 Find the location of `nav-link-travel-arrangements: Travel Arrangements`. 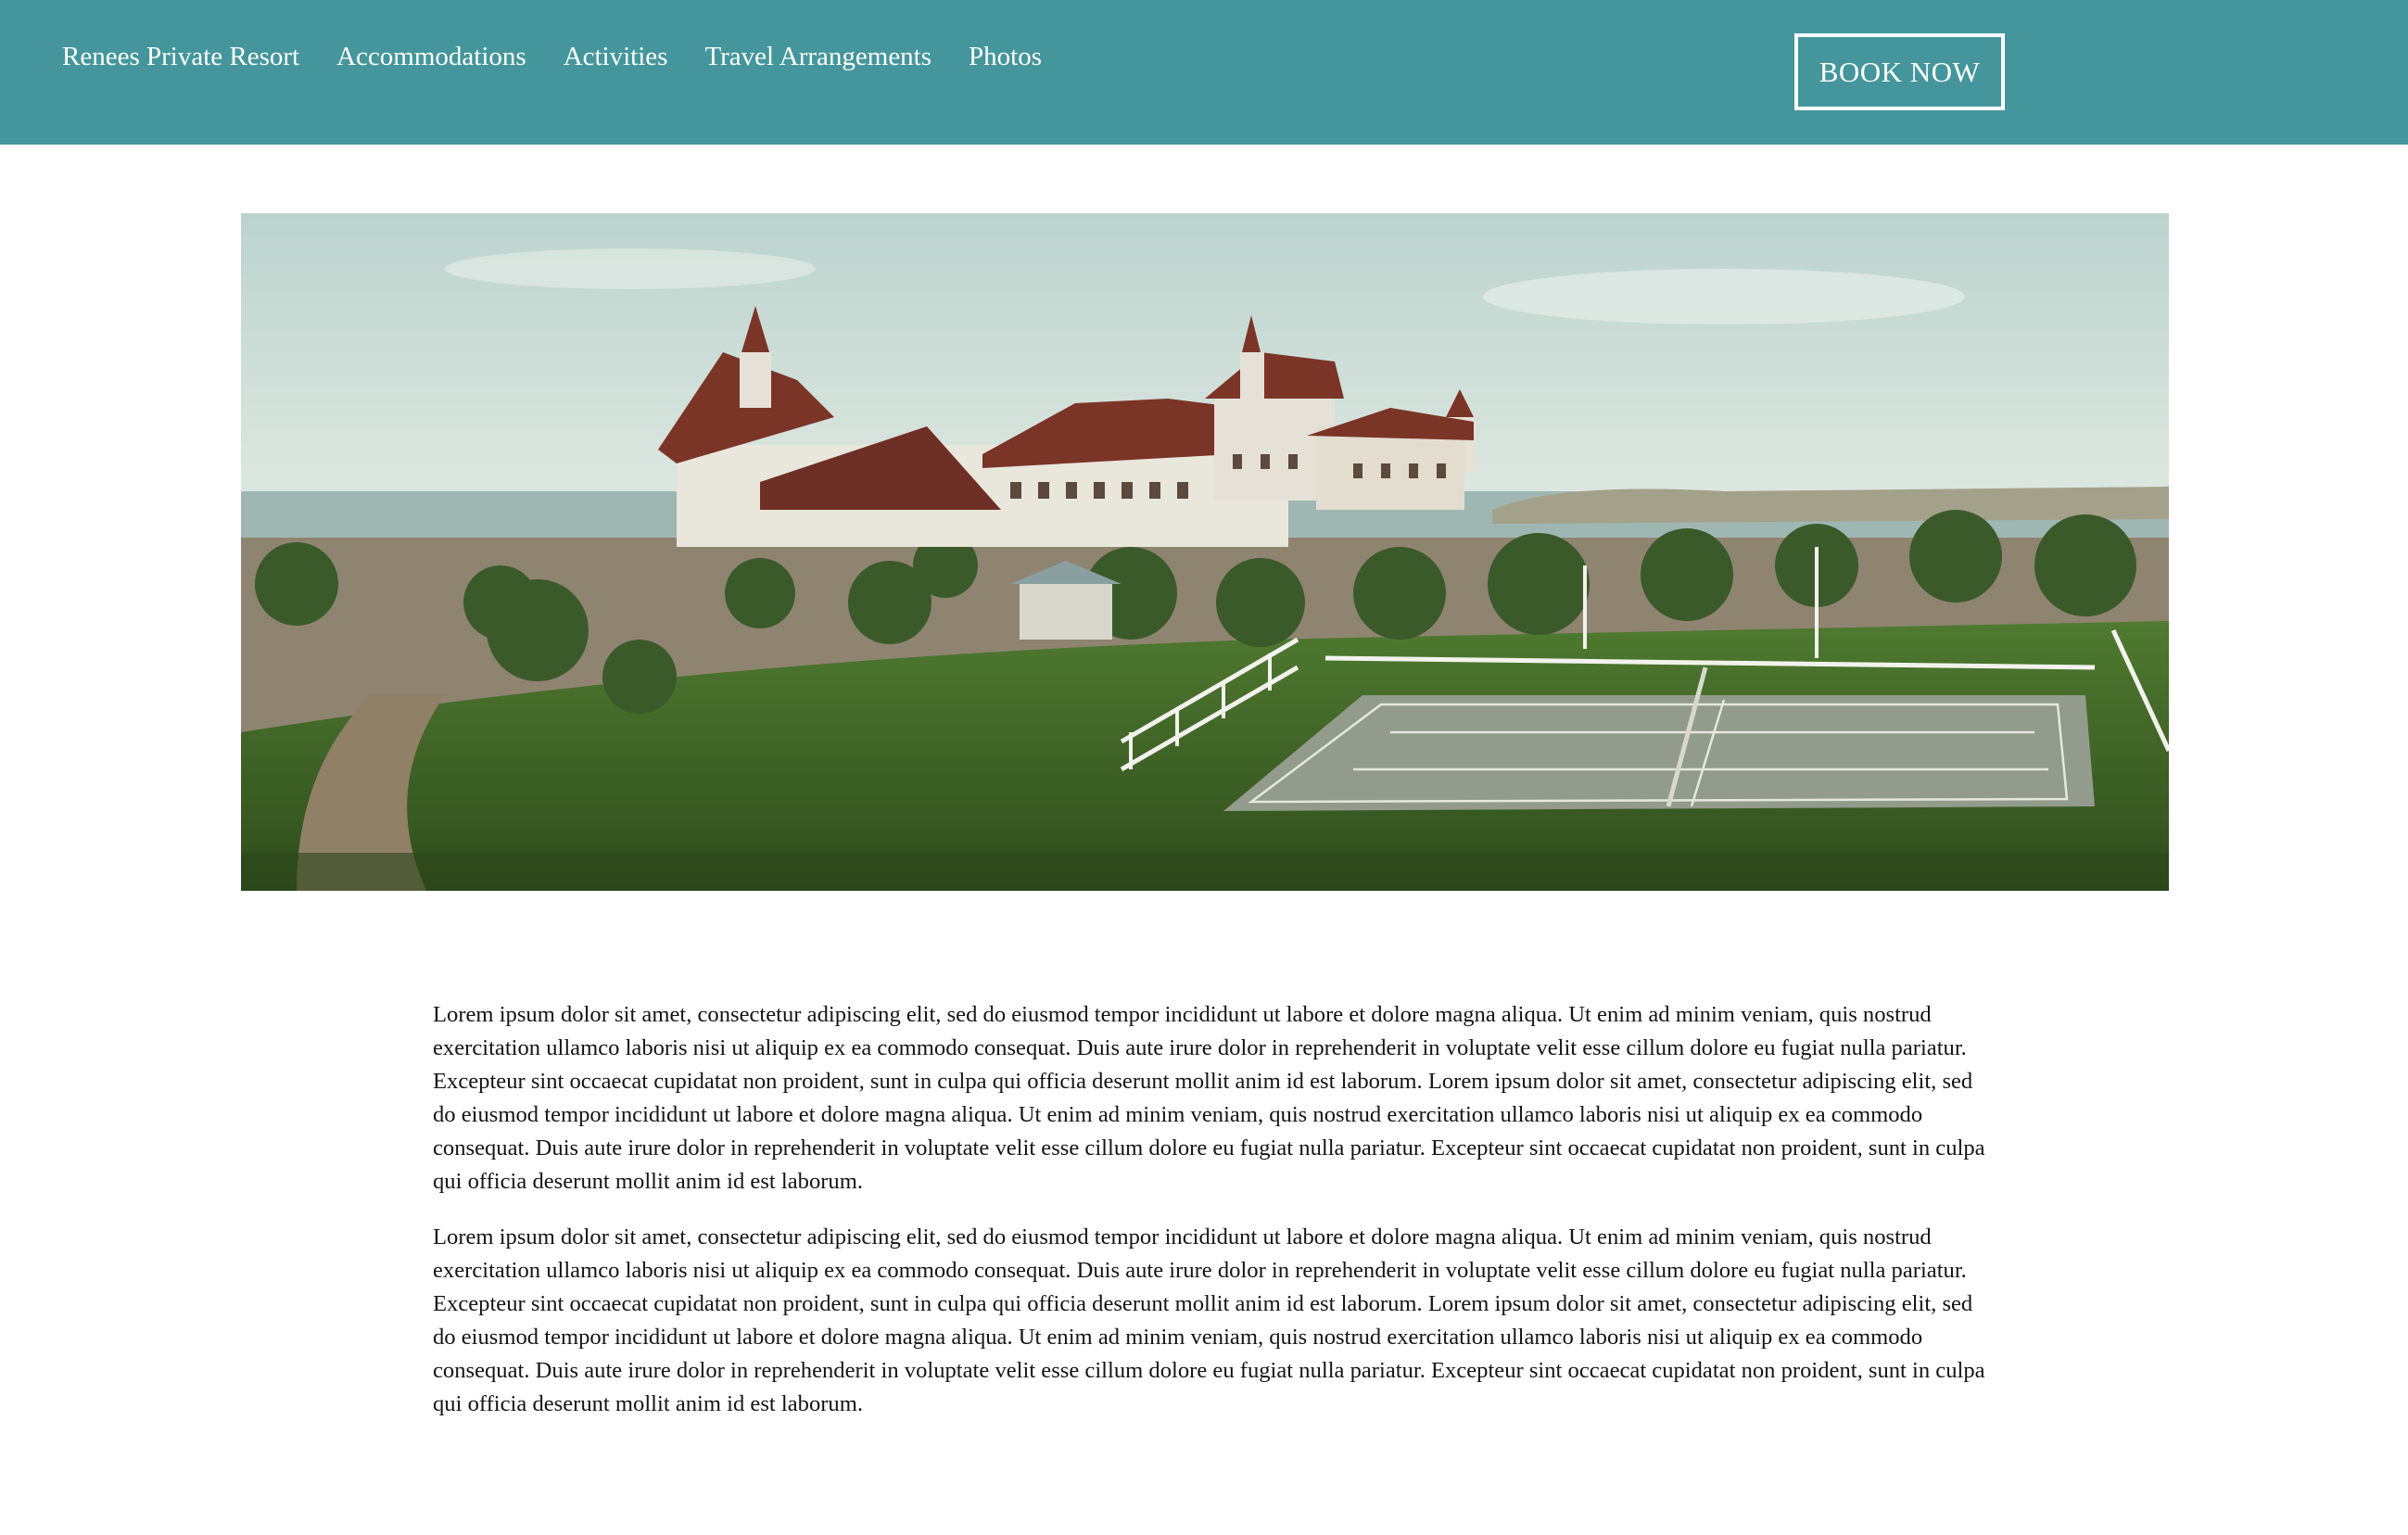

nav-link-travel-arrangements: Travel Arrangements is located at coordinates (818, 57).